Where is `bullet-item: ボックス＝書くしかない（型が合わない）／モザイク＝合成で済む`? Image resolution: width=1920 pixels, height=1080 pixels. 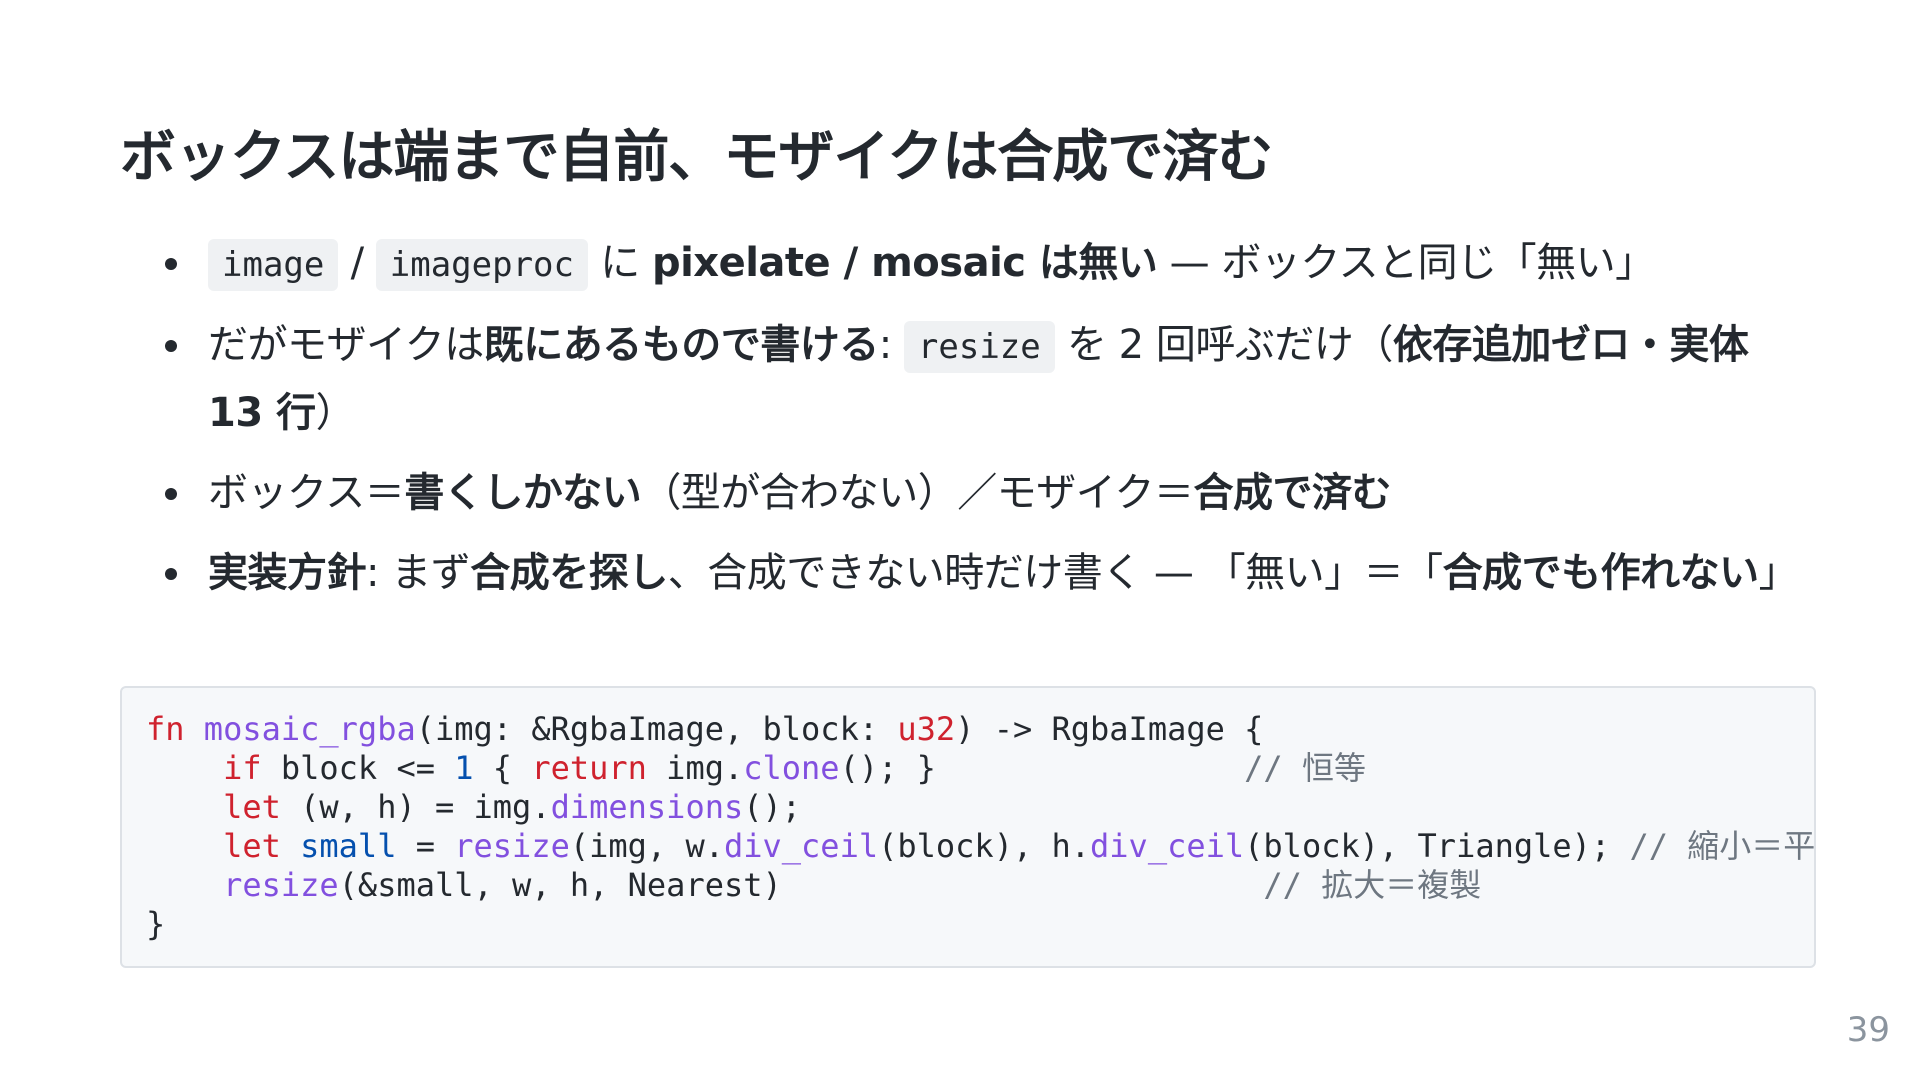
bullet-item: ボックス＝書くしかない（型が合わない）／モザイク＝合成で済む is located at coordinates (960, 493).